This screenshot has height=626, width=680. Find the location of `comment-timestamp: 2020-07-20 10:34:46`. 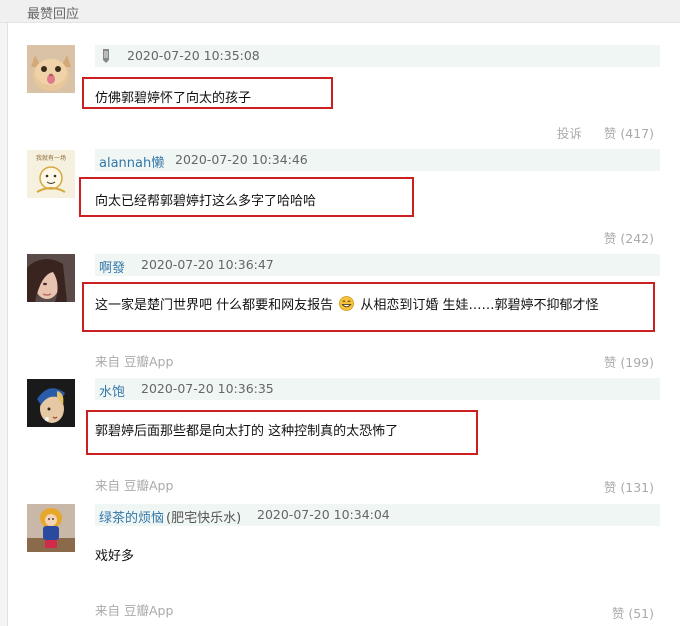

comment-timestamp: 2020-07-20 10:34:46 is located at coordinates (241, 159).